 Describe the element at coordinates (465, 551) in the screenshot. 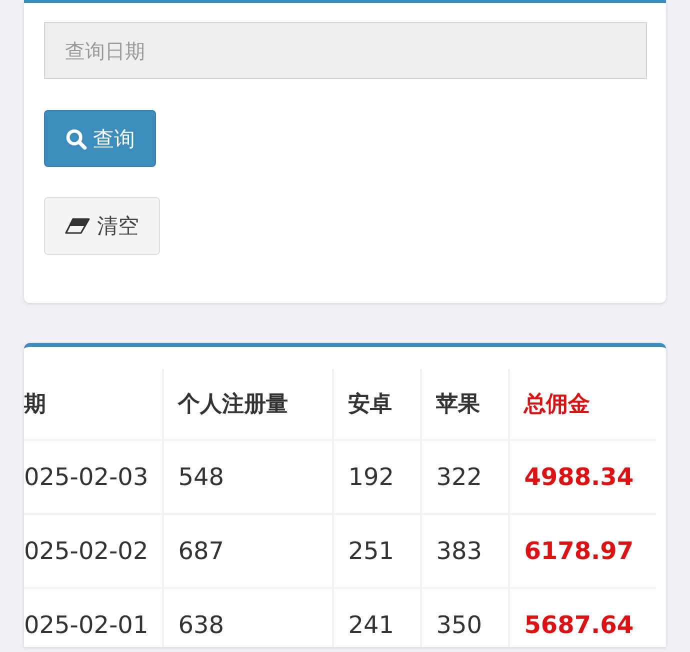

I see `table-cell: 383` at that location.